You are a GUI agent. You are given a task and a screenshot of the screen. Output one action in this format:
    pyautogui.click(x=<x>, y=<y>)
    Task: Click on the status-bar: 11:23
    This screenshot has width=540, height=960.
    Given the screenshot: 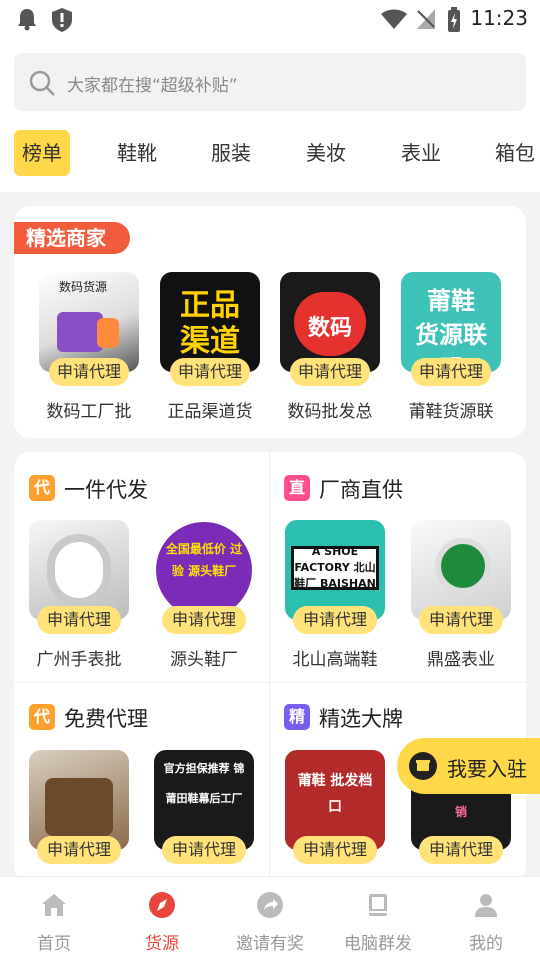 What is the action you would take?
    pyautogui.click(x=270, y=19)
    